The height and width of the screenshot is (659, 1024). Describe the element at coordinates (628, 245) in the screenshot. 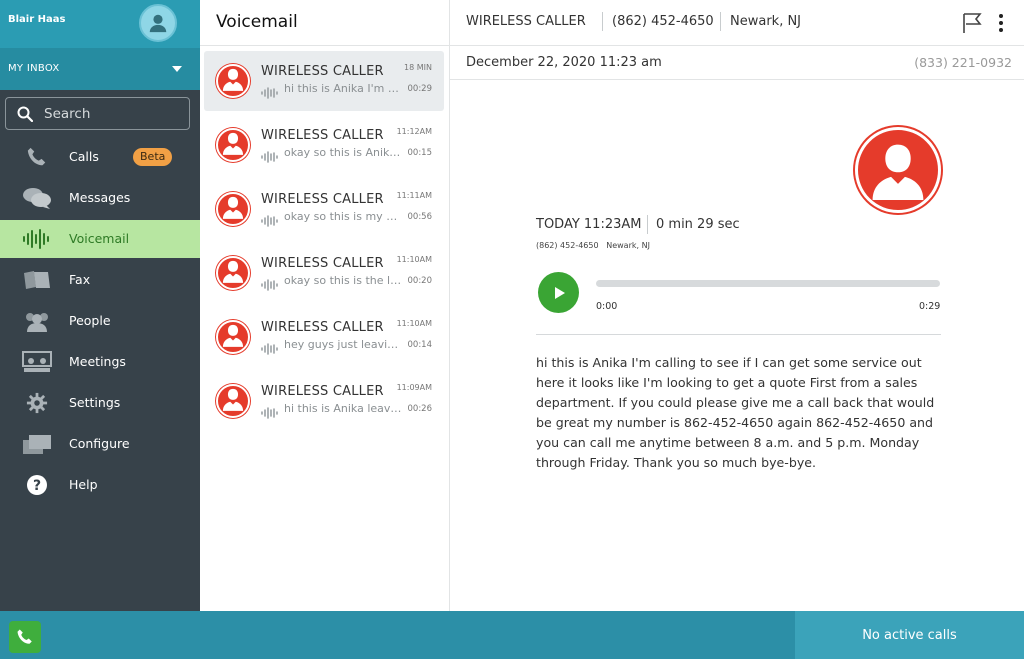

I see `small-location: Newark, NJ` at that location.